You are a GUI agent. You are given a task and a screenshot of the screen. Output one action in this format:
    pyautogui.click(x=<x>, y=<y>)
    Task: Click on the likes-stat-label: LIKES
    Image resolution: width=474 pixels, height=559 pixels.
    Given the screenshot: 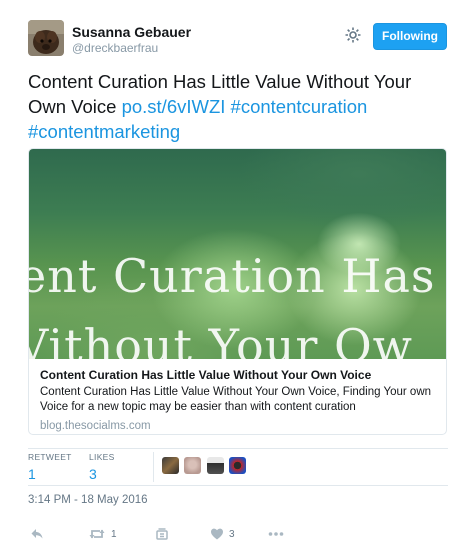 What is the action you would take?
    pyautogui.click(x=102, y=457)
    